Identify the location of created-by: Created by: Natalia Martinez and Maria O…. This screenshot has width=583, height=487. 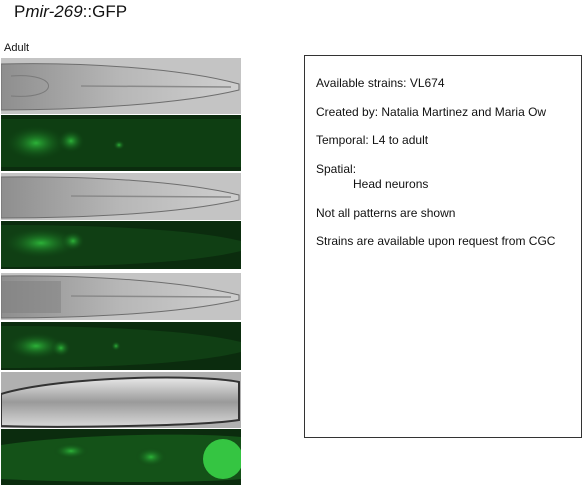
(431, 112).